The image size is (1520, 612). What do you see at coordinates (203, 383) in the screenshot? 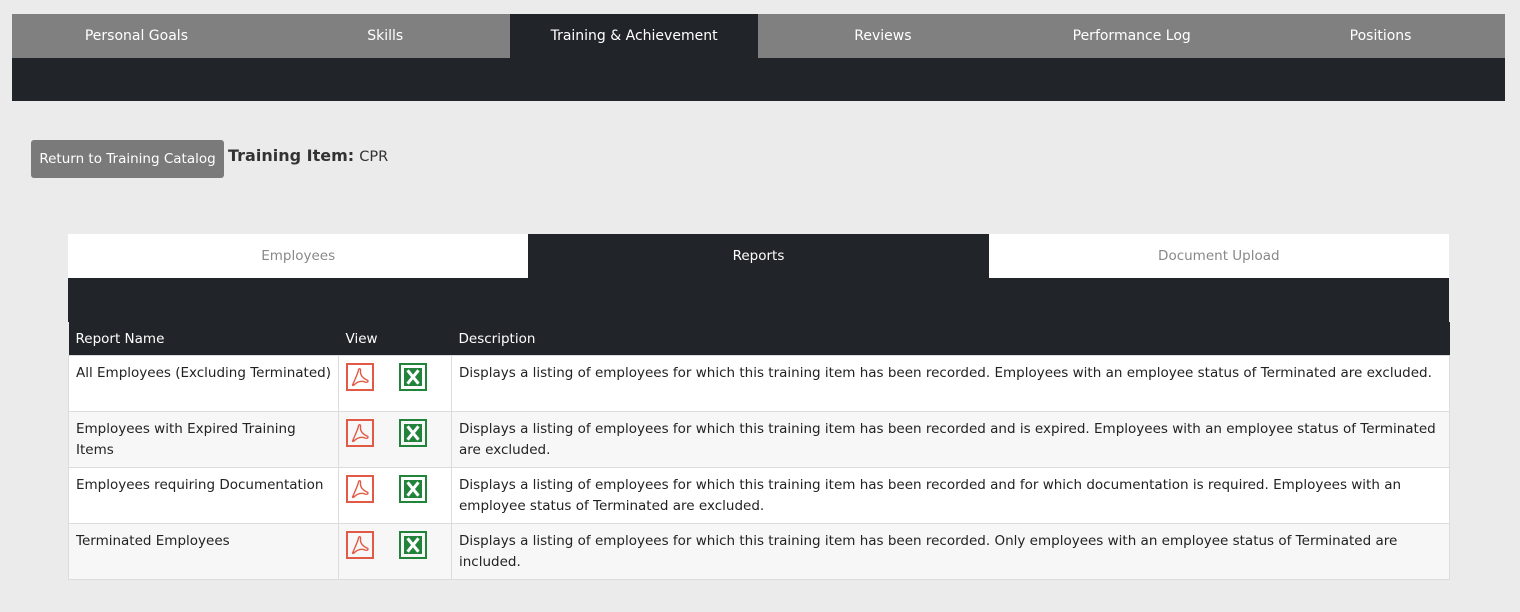
I see `report-name-cell: All Employees (Excluding Terminated)` at bounding box center [203, 383].